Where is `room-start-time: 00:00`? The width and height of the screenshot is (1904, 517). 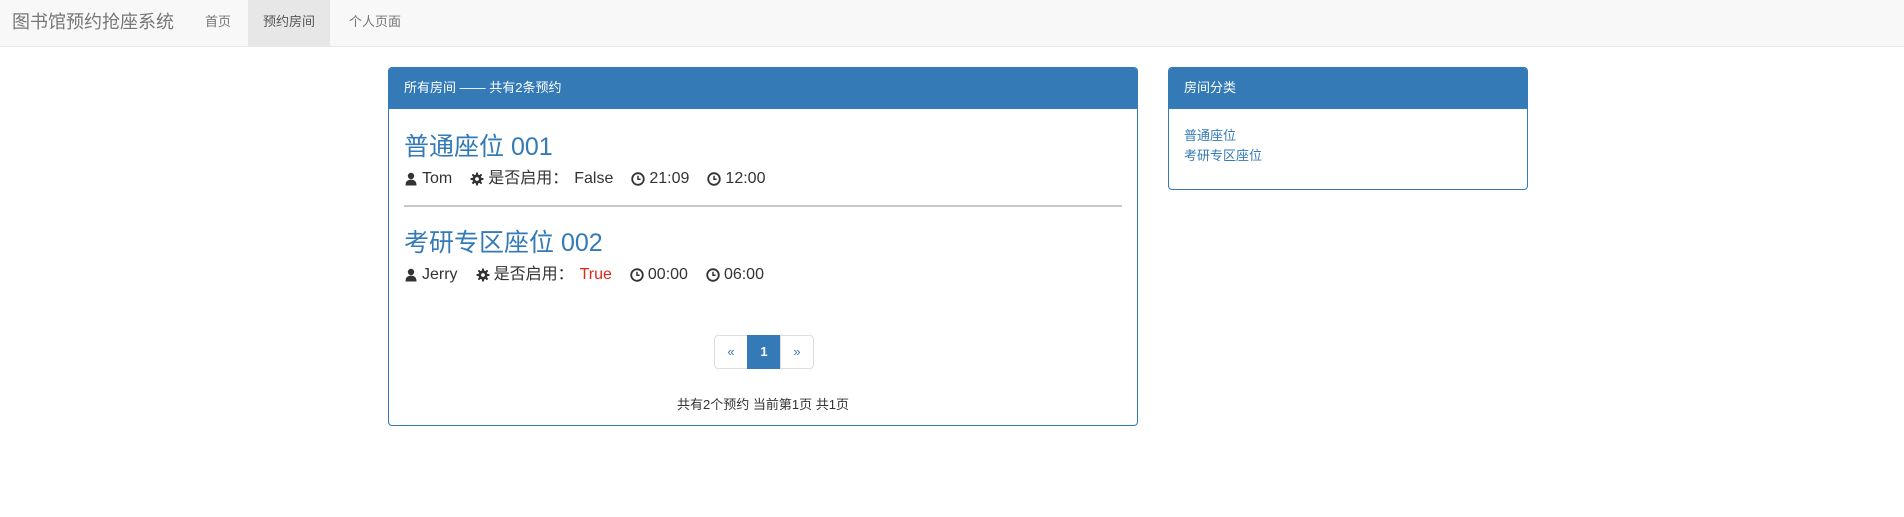
room-start-time: 00:00 is located at coordinates (659, 275).